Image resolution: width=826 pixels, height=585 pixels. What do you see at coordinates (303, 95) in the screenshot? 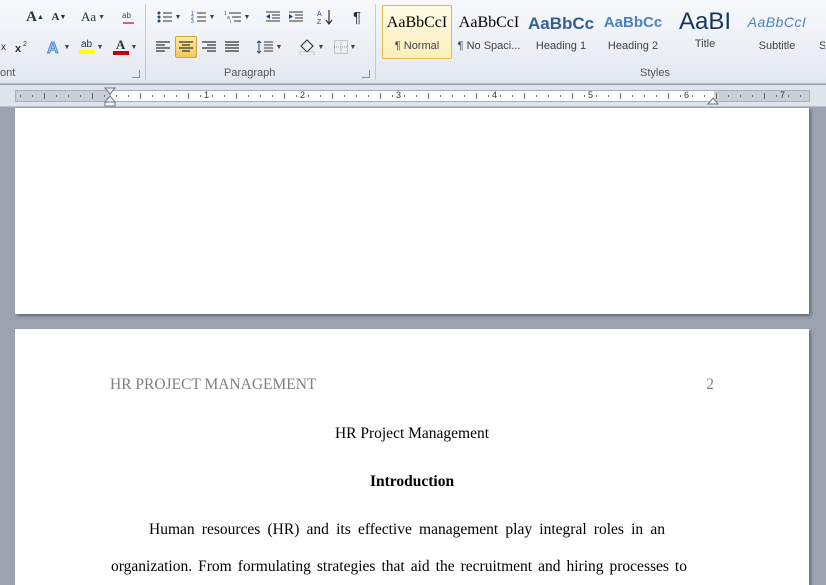
I see `ruler-number: 2` at bounding box center [303, 95].